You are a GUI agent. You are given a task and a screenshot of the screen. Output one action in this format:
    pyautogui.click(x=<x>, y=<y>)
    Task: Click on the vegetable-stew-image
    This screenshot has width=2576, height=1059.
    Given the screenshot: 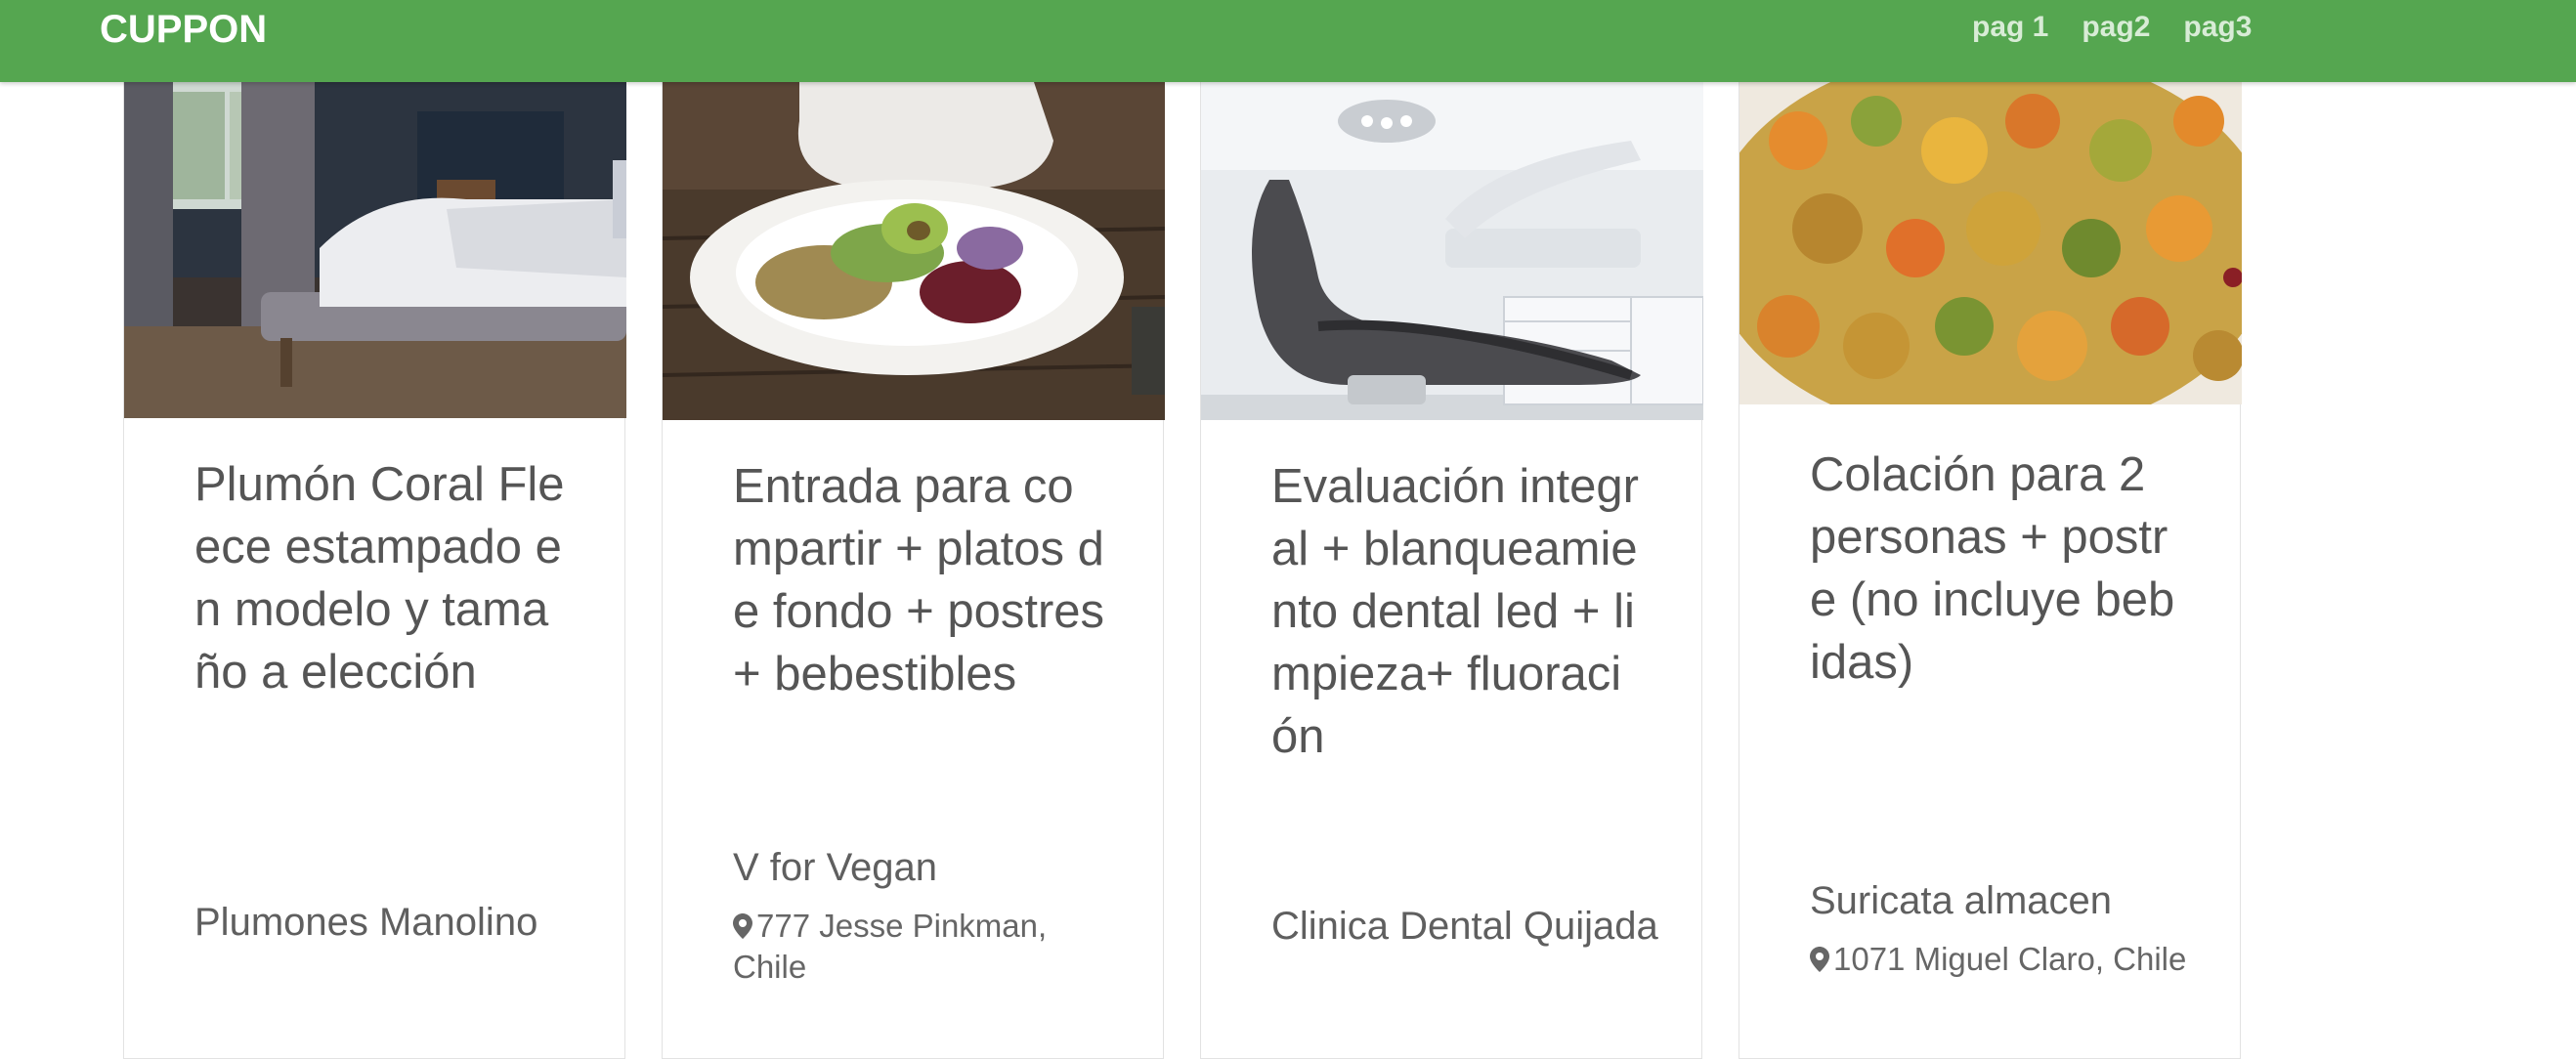 What is the action you would take?
    pyautogui.click(x=1991, y=243)
    